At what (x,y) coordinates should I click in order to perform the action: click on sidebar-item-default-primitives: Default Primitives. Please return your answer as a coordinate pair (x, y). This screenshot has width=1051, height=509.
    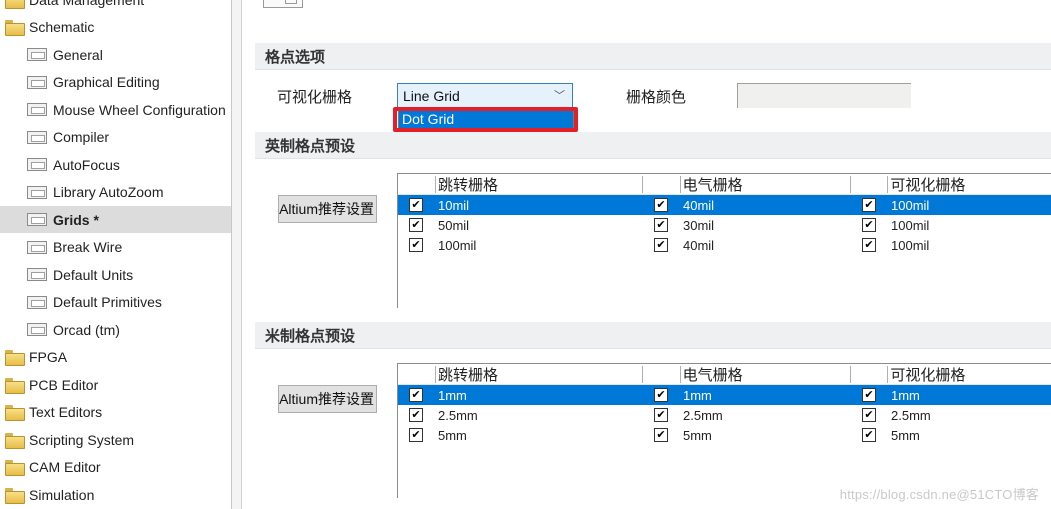
    Looking at the image, I should click on (115, 302).